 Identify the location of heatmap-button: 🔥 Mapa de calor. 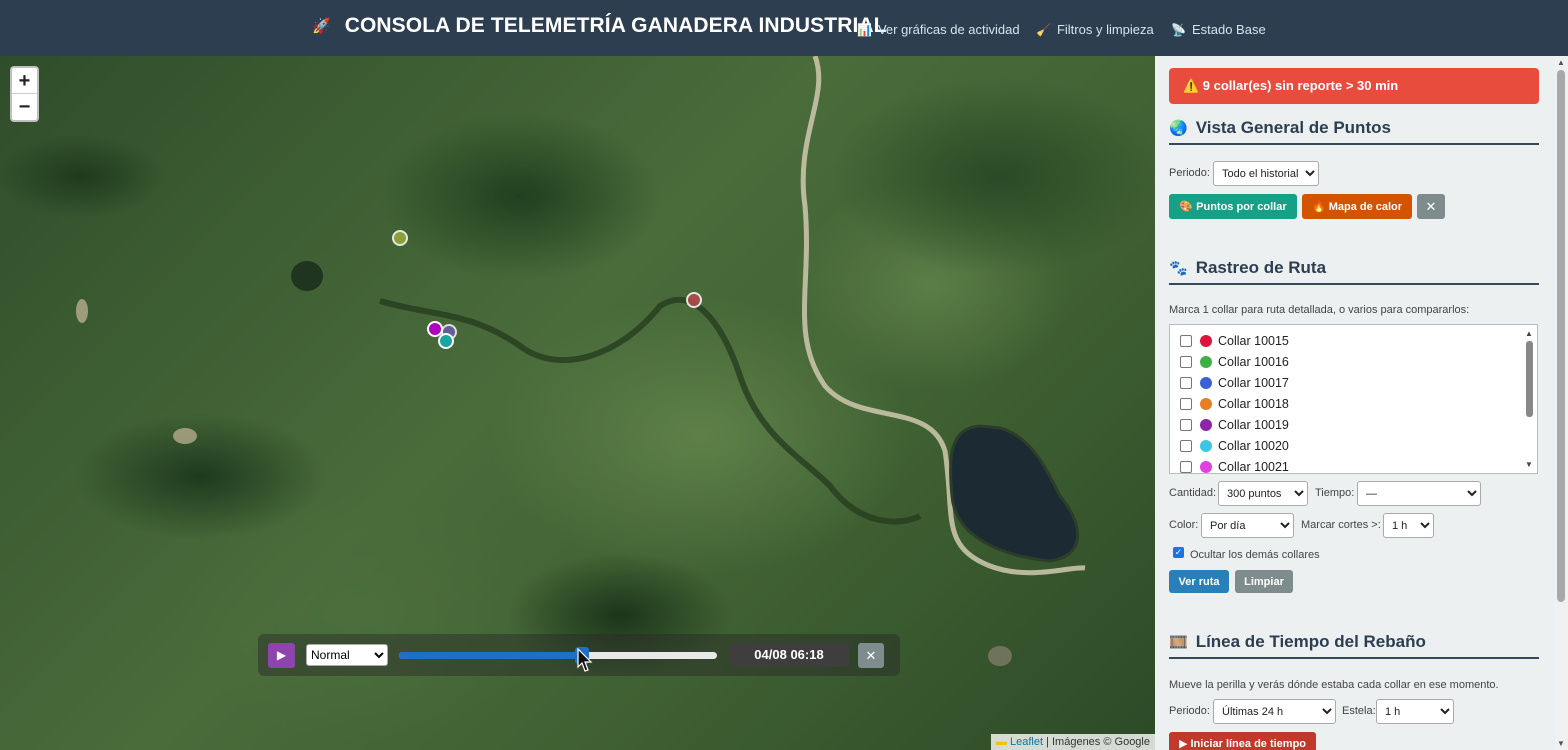
(1357, 206).